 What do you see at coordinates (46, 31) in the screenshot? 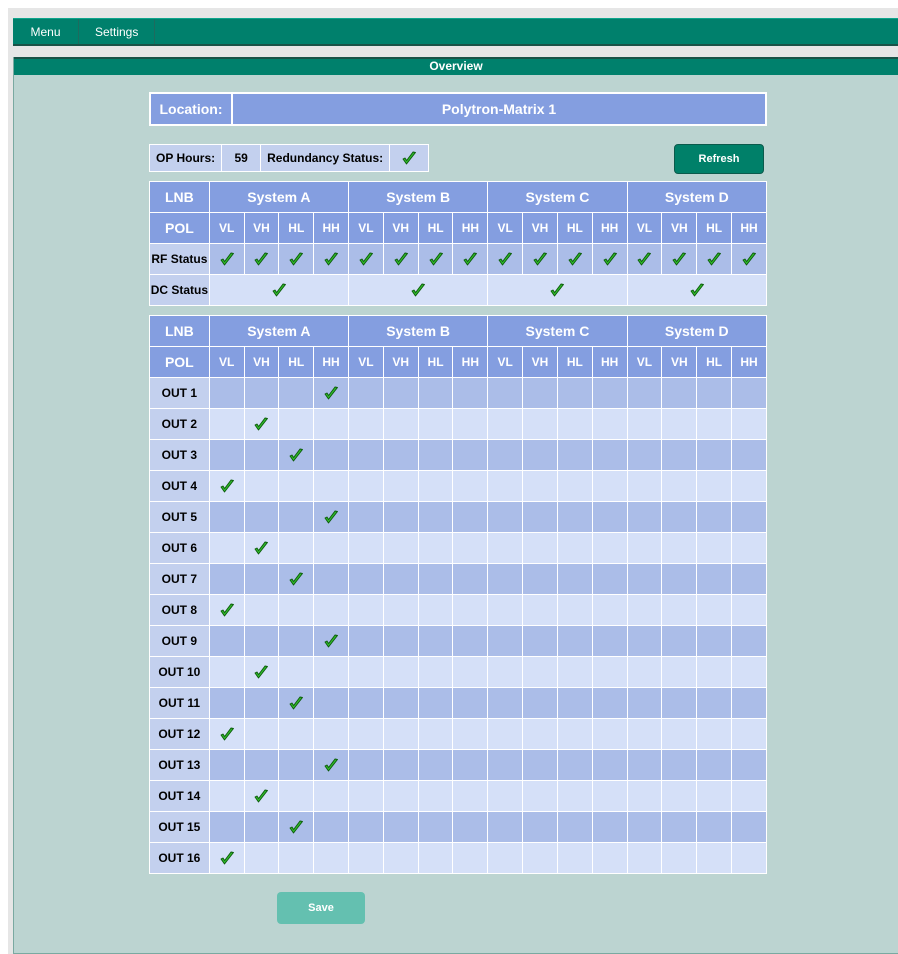
I see `menu-item-menu: Menu` at bounding box center [46, 31].